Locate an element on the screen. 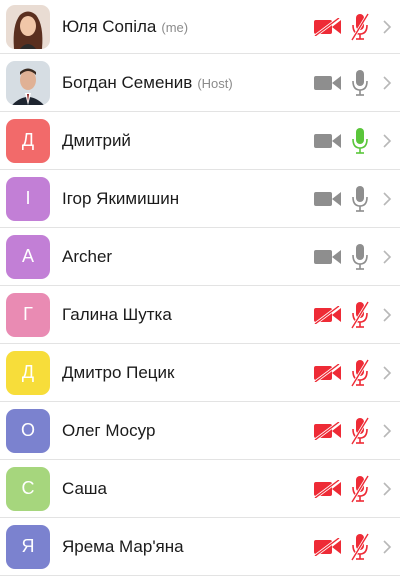  avatar-initial: Я is located at coordinates (28, 546).